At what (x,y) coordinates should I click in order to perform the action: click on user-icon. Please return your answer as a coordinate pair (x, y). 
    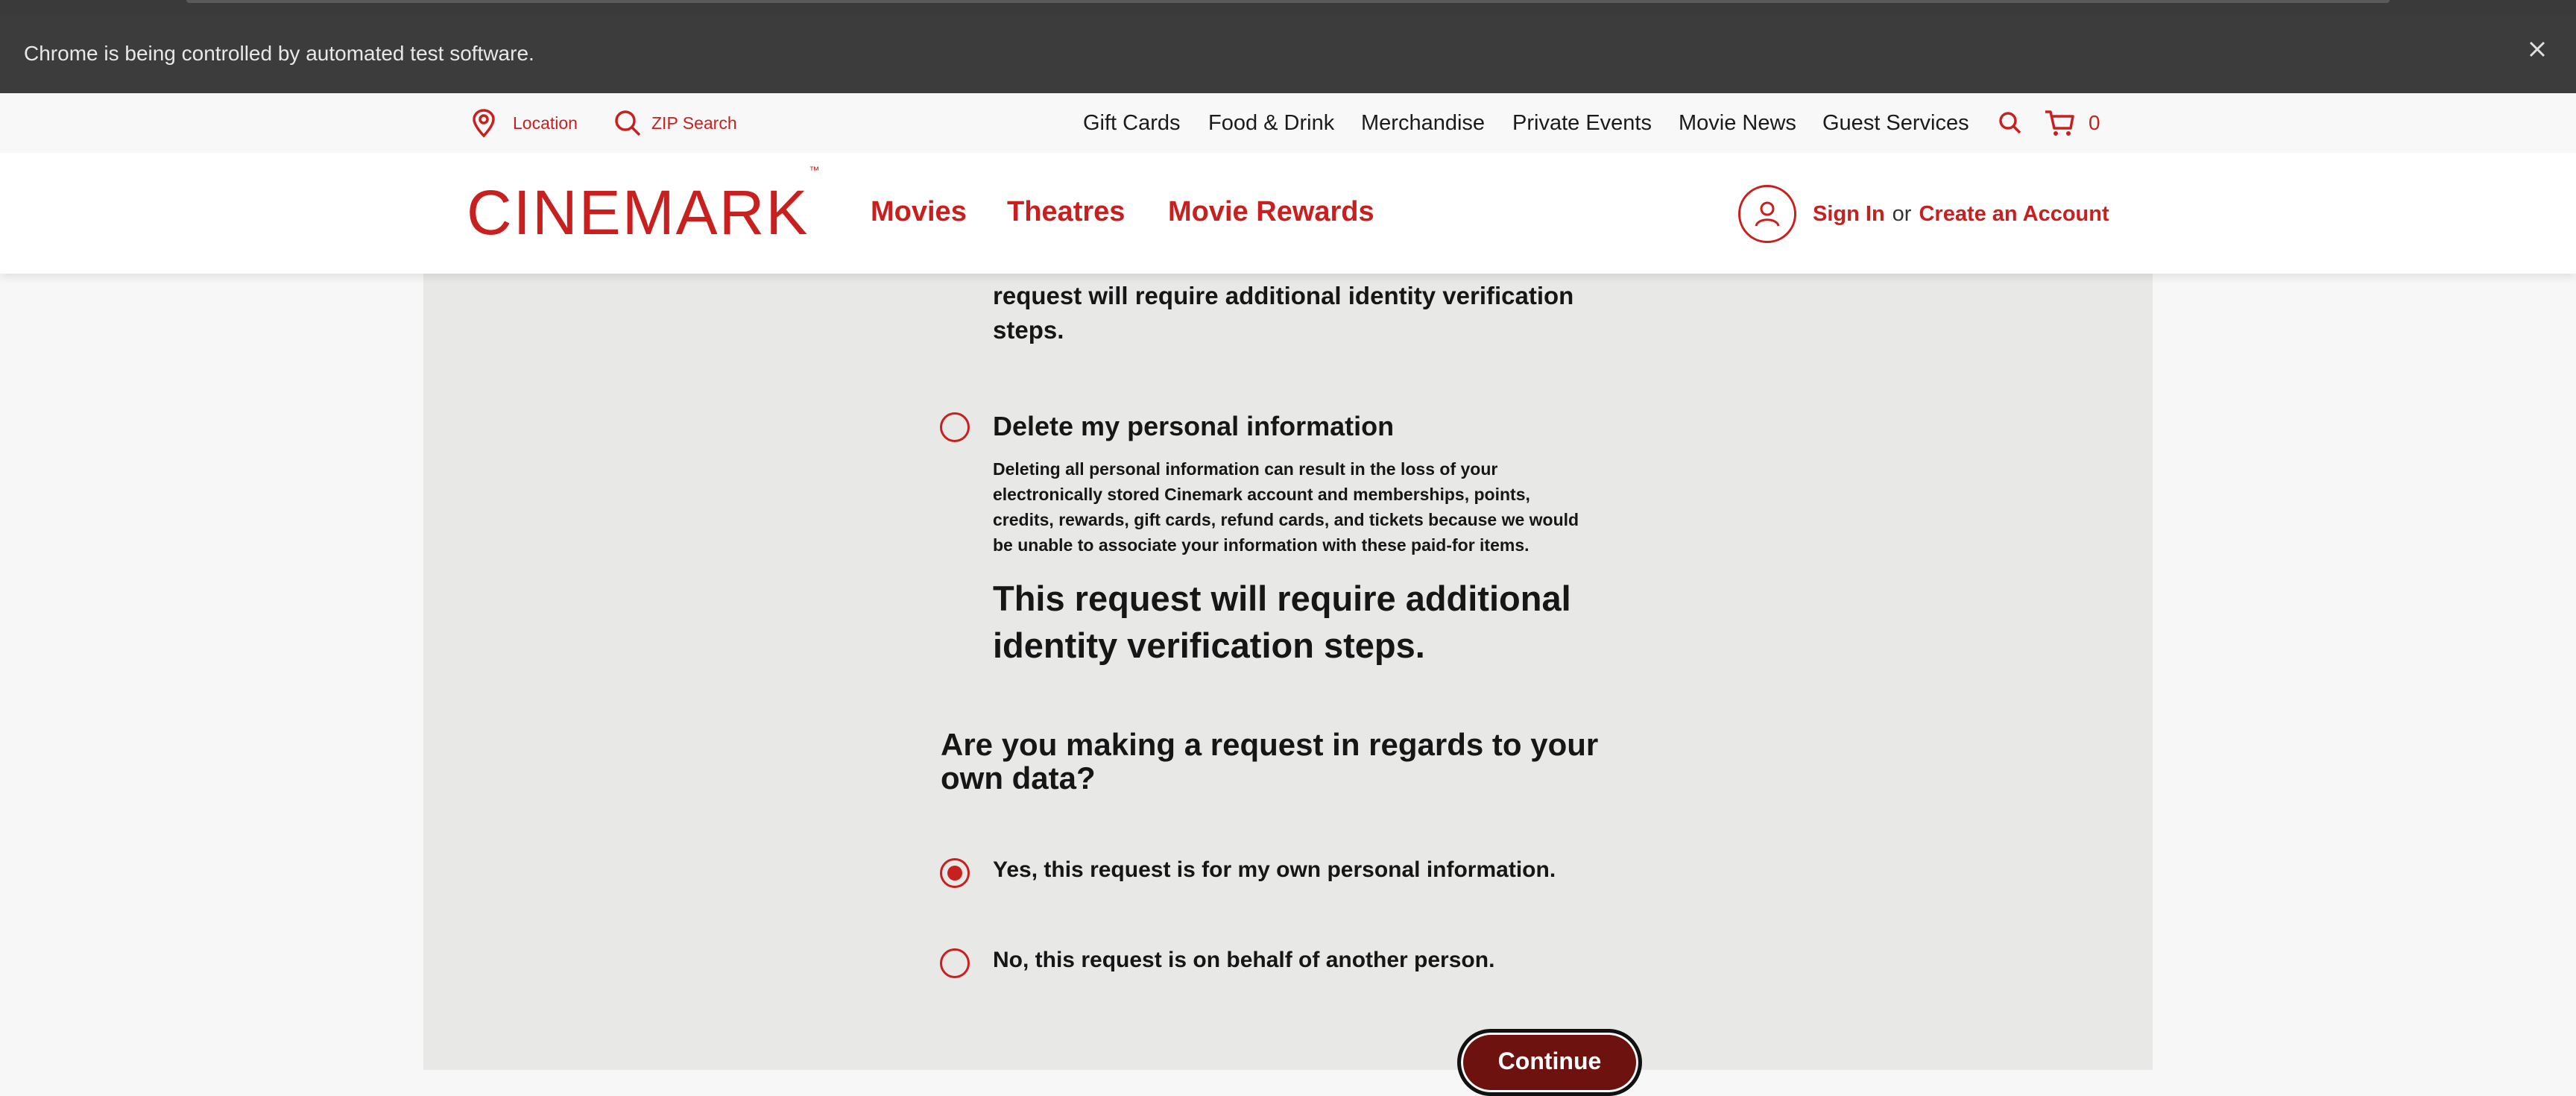
    Looking at the image, I should click on (1767, 214).